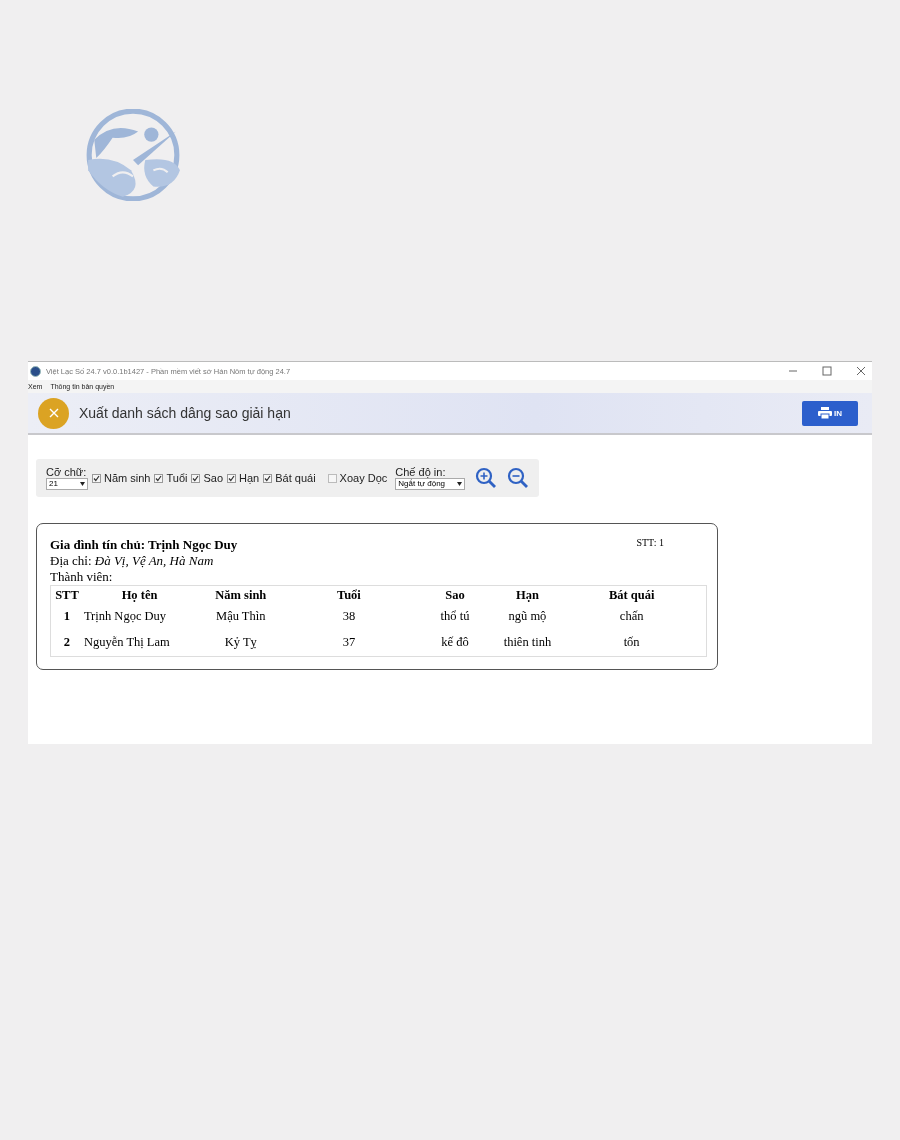 The image size is (900, 1140). I want to click on members-label: Thành viên:, so click(82, 577).